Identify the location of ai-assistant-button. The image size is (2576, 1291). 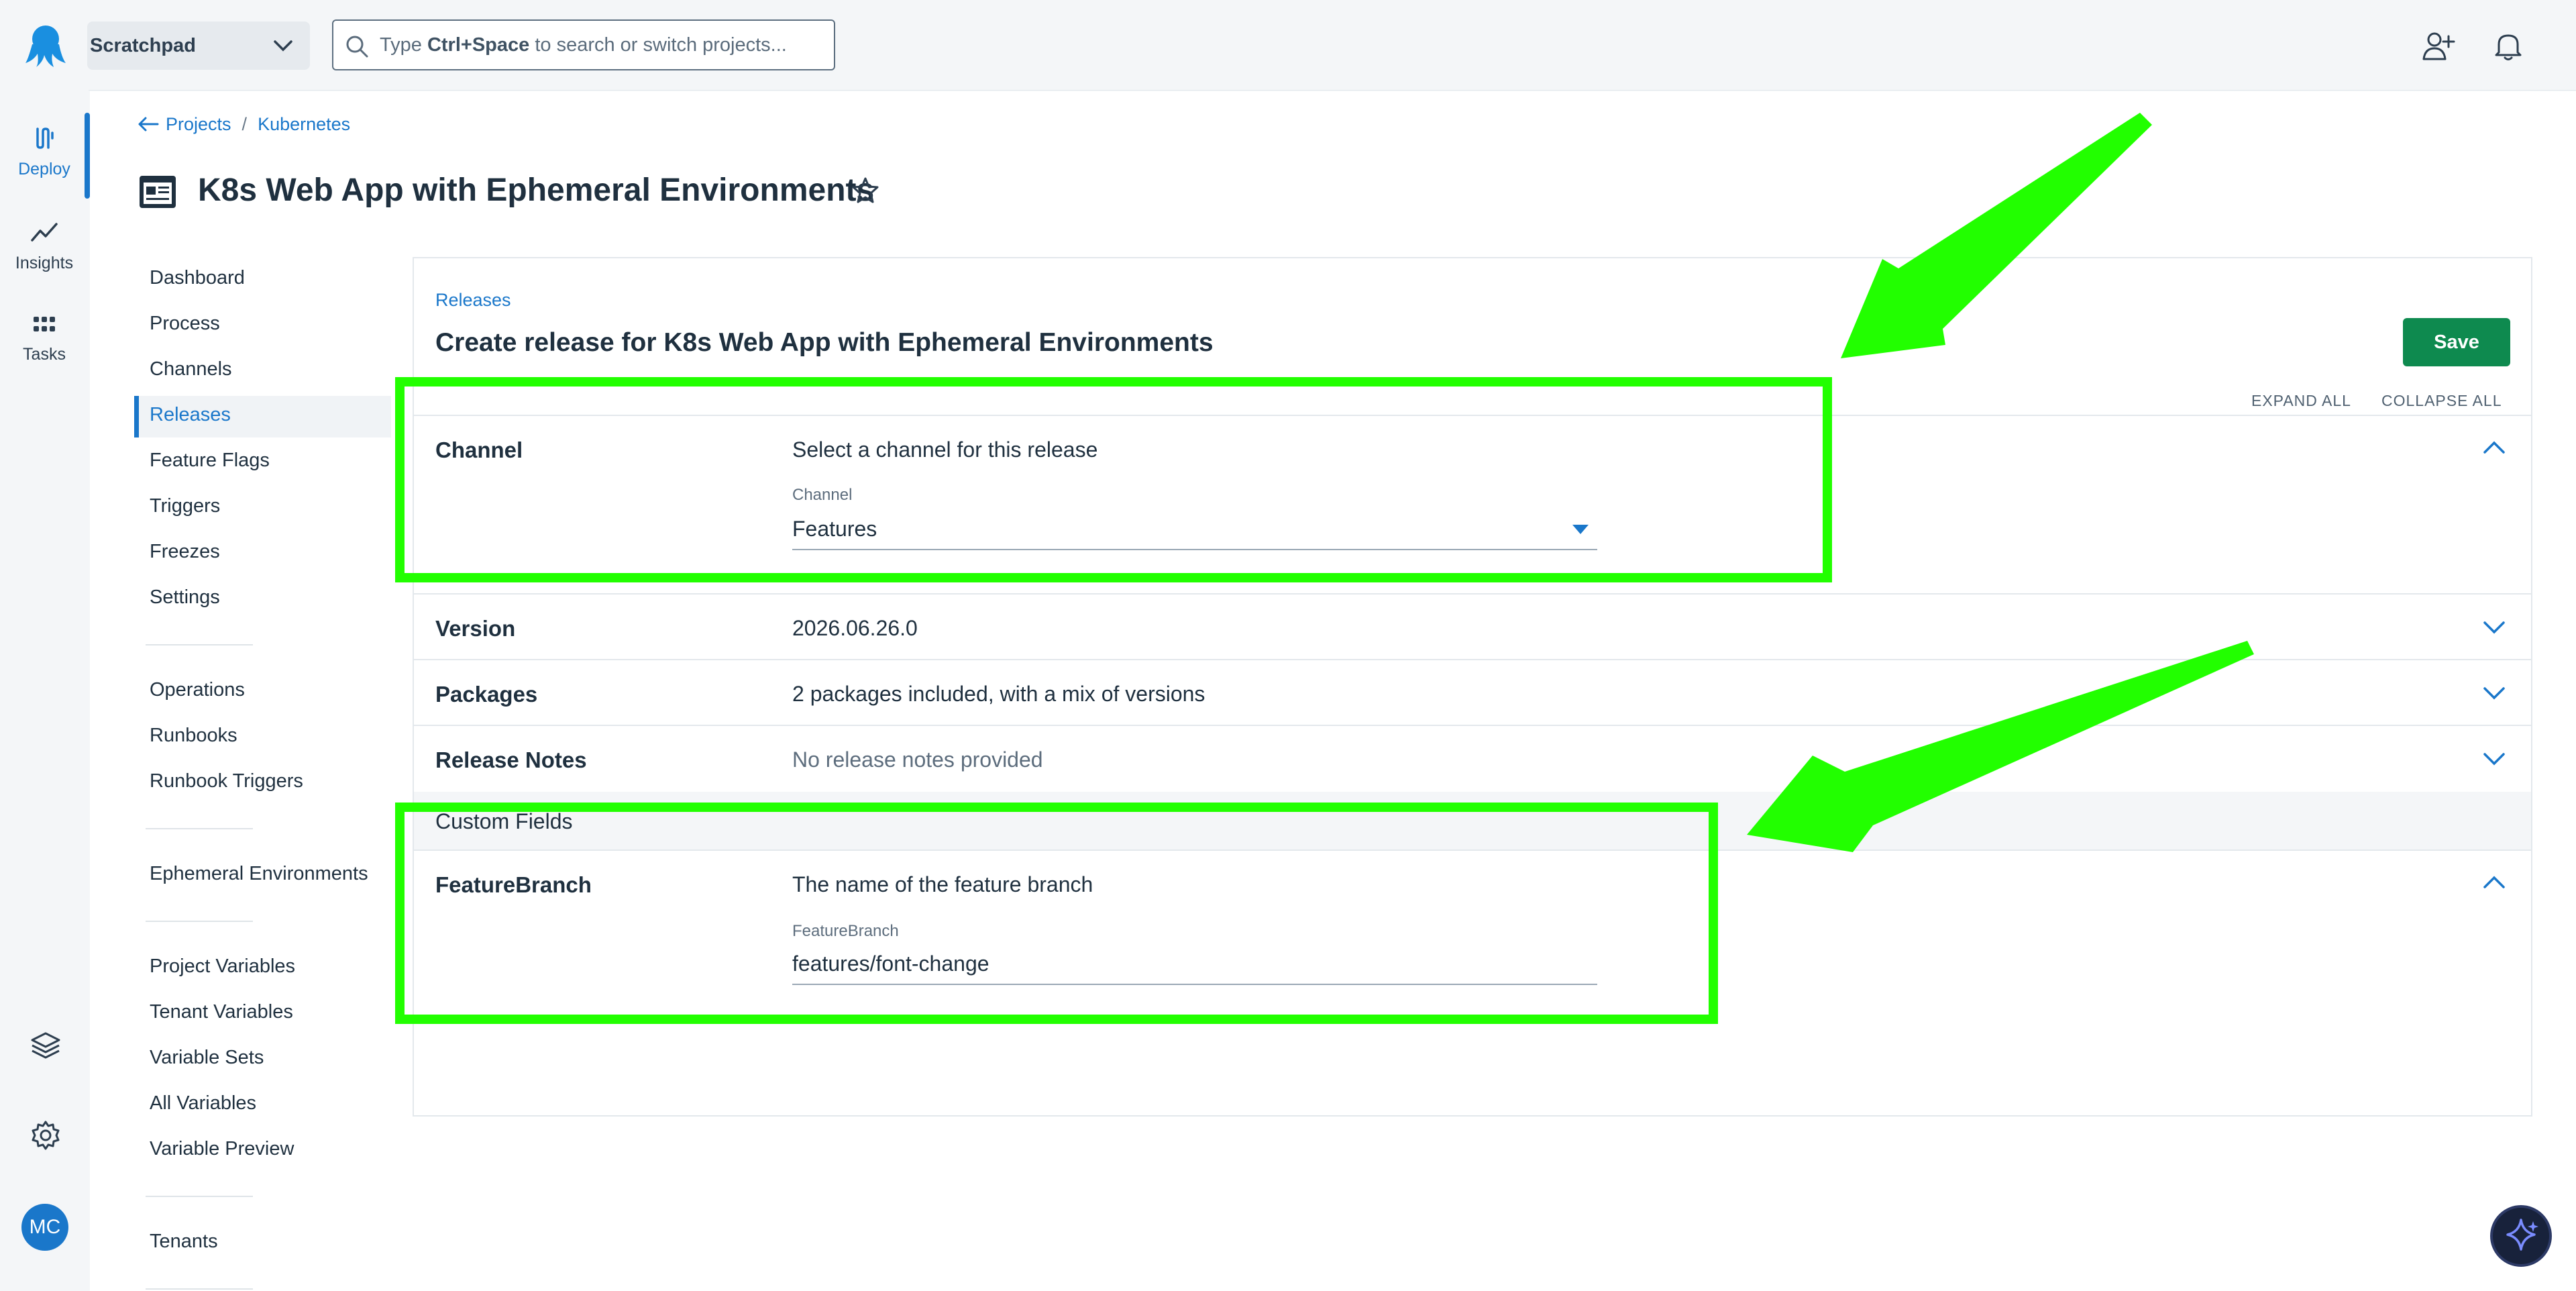
(2521, 1236).